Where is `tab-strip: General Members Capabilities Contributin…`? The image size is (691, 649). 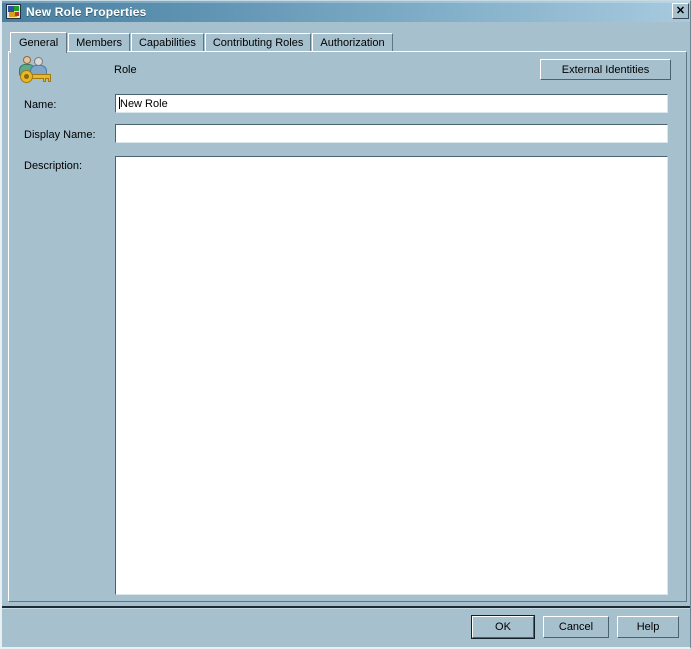
tab-strip: General Members Capabilities Contributin… is located at coordinates (202, 42).